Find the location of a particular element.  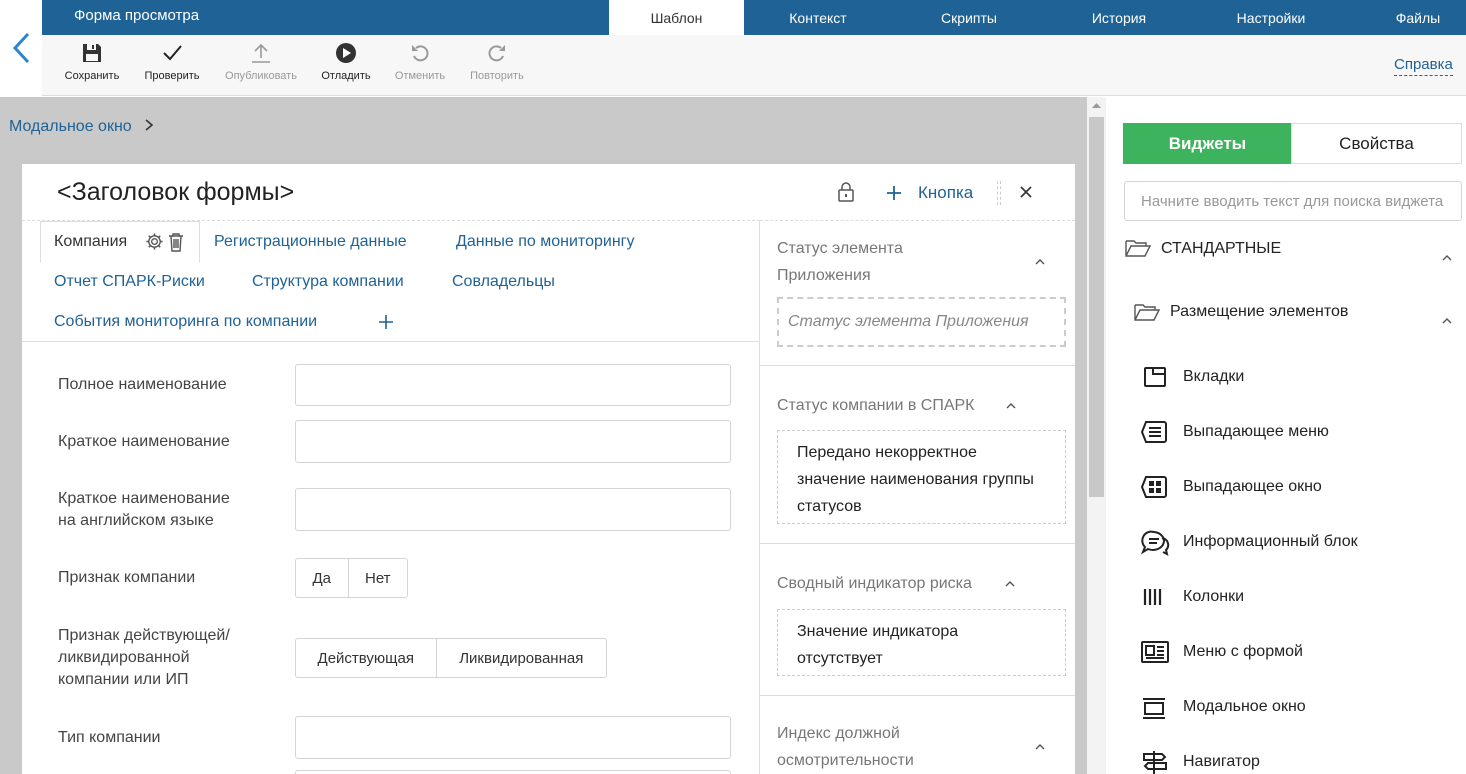

label-company-type: Тип компании is located at coordinates (109, 737).